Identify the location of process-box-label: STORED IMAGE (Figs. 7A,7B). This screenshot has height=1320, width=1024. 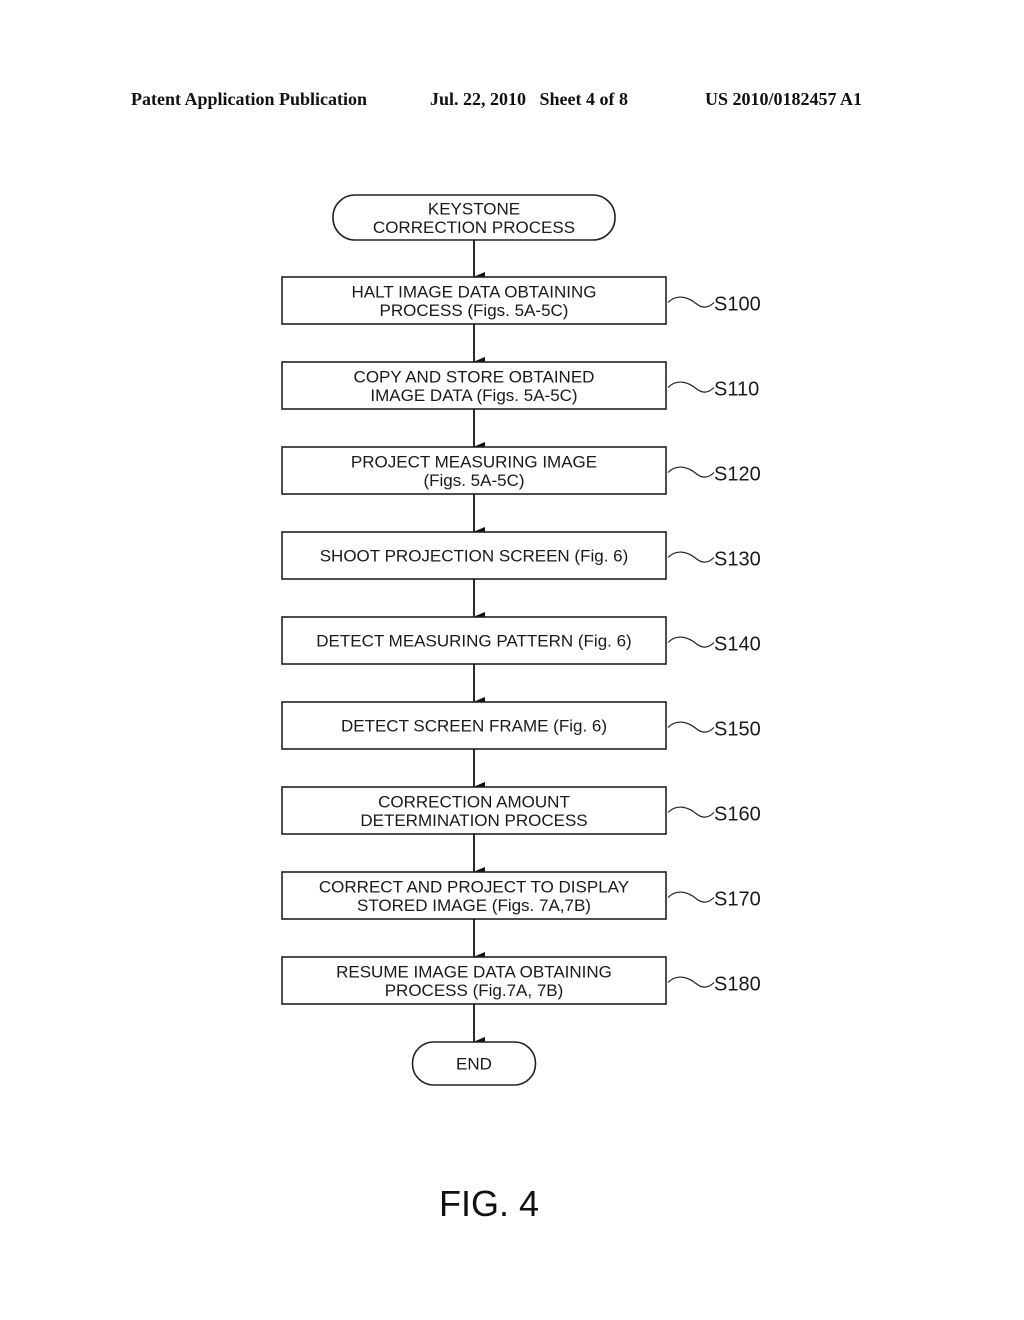
(474, 905).